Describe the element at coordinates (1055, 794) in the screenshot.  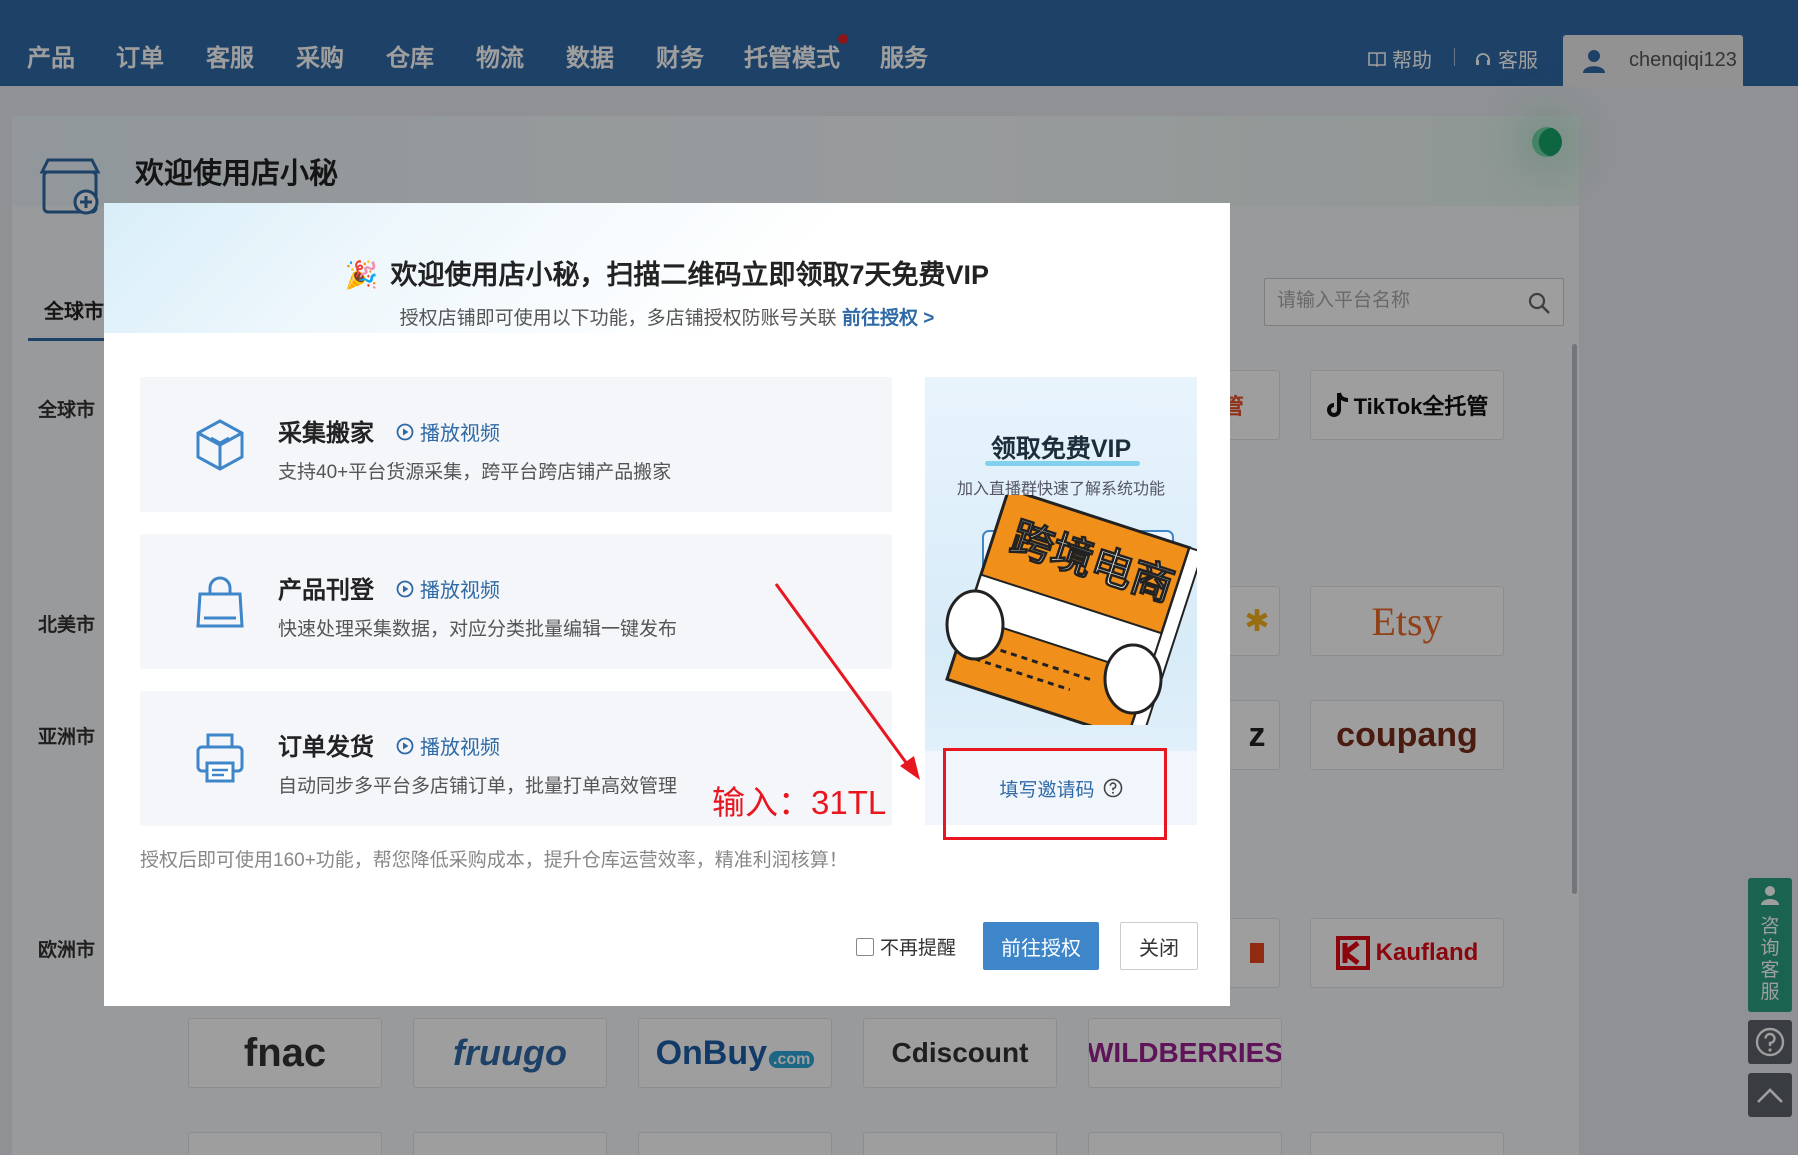
I see `annotation-highlight-box` at that location.